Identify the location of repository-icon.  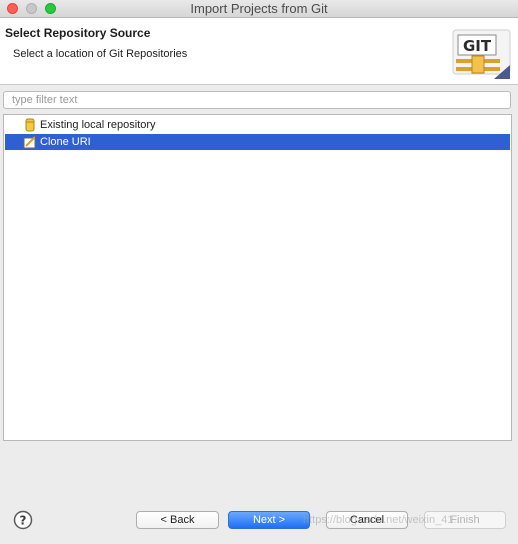
(30, 125).